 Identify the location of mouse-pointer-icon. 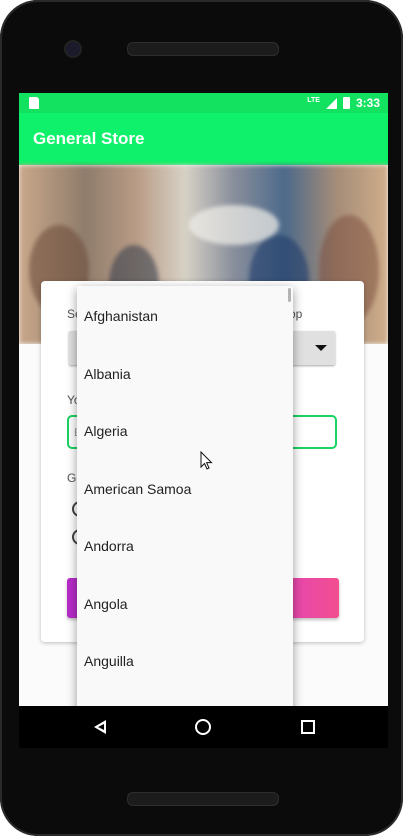
(206, 460).